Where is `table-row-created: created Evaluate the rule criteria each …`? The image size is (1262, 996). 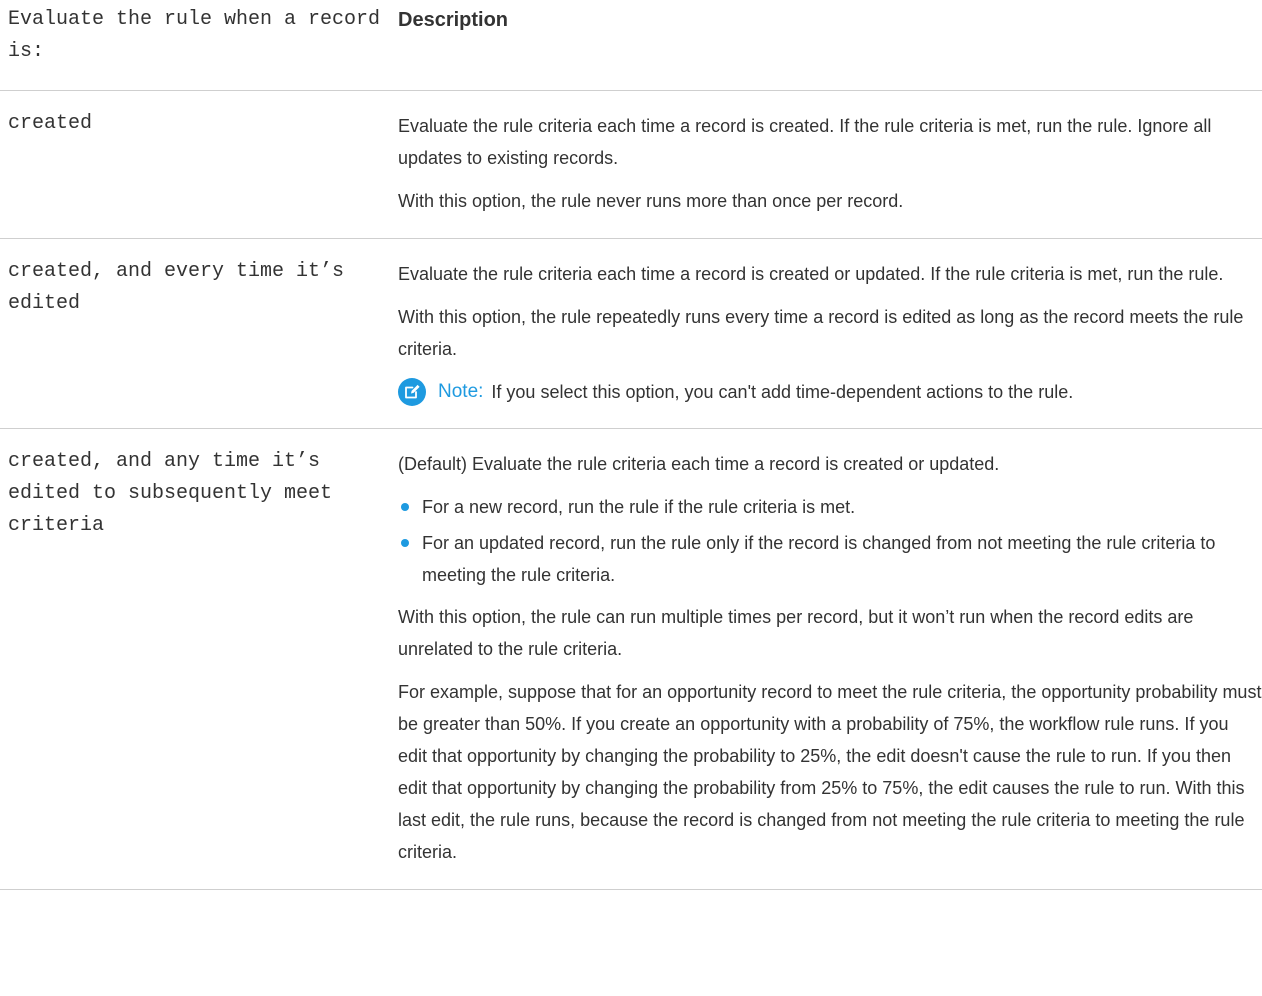 table-row-created: created Evaluate the rule criteria each … is located at coordinates (631, 164).